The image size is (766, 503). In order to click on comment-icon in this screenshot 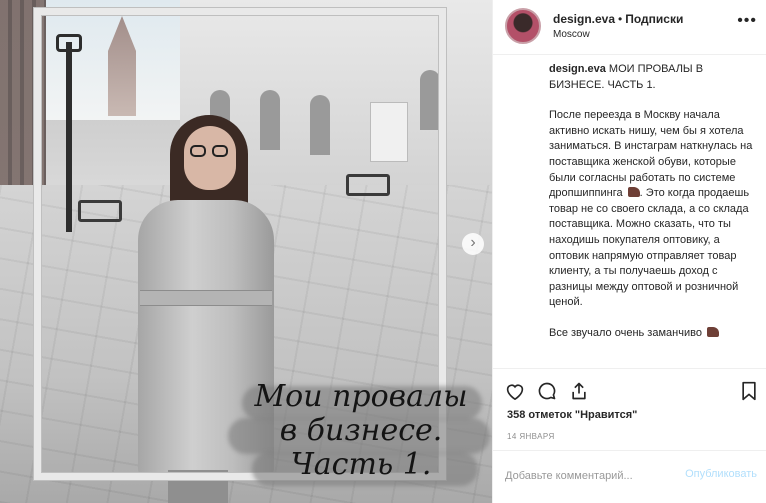, I will do `click(547, 391)`.